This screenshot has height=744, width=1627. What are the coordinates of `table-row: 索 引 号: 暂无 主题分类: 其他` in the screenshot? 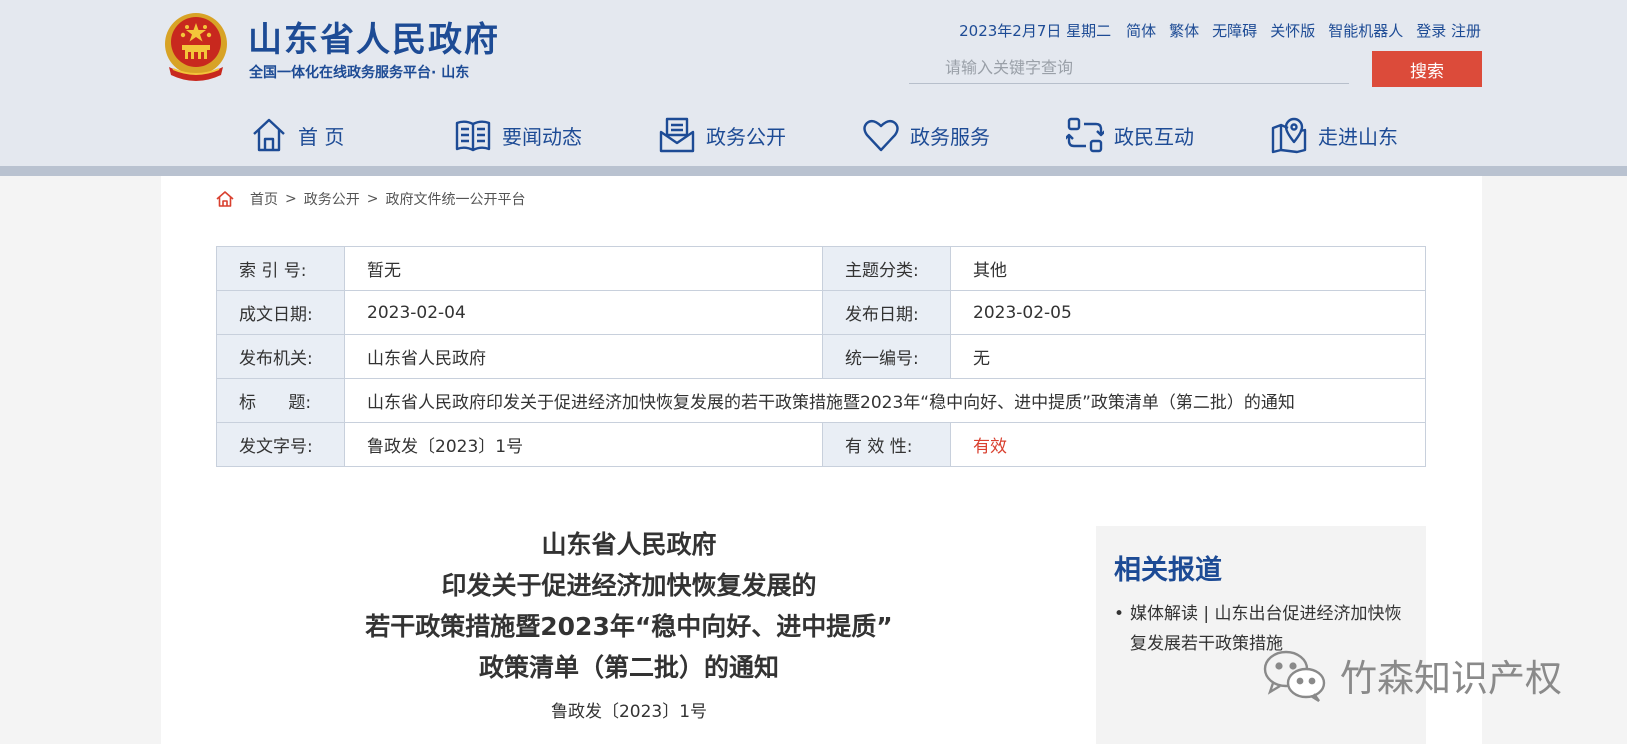 It's located at (821, 268).